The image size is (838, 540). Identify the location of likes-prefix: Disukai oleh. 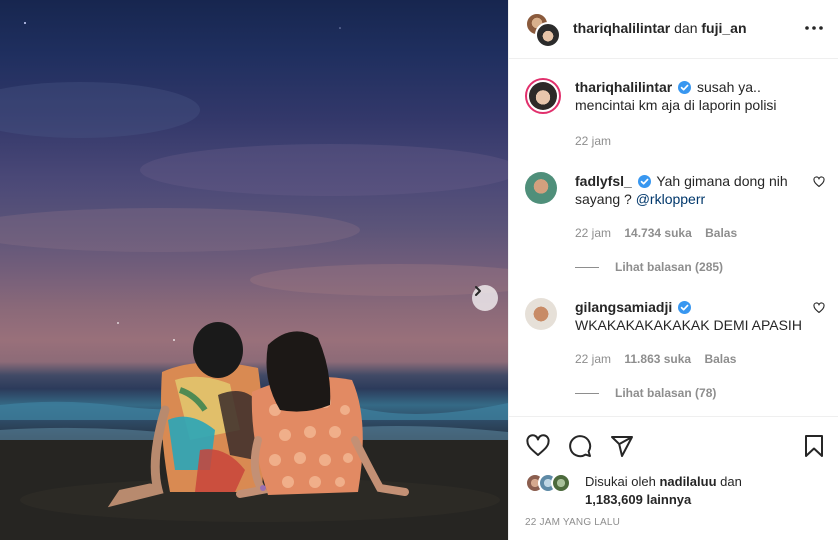
(620, 481).